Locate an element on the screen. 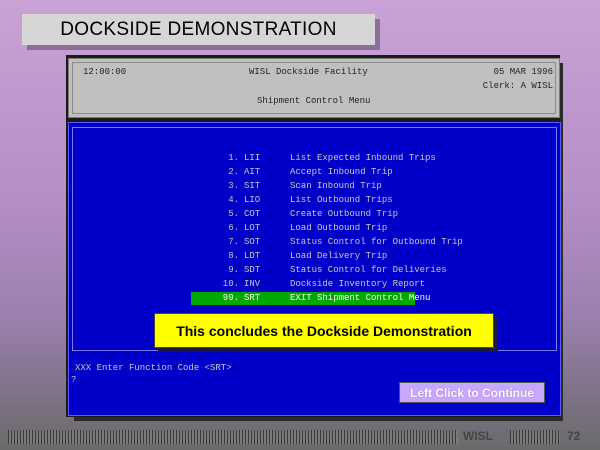  menu-item: 5. COT Create Outbound Trip is located at coordinates (294, 214).